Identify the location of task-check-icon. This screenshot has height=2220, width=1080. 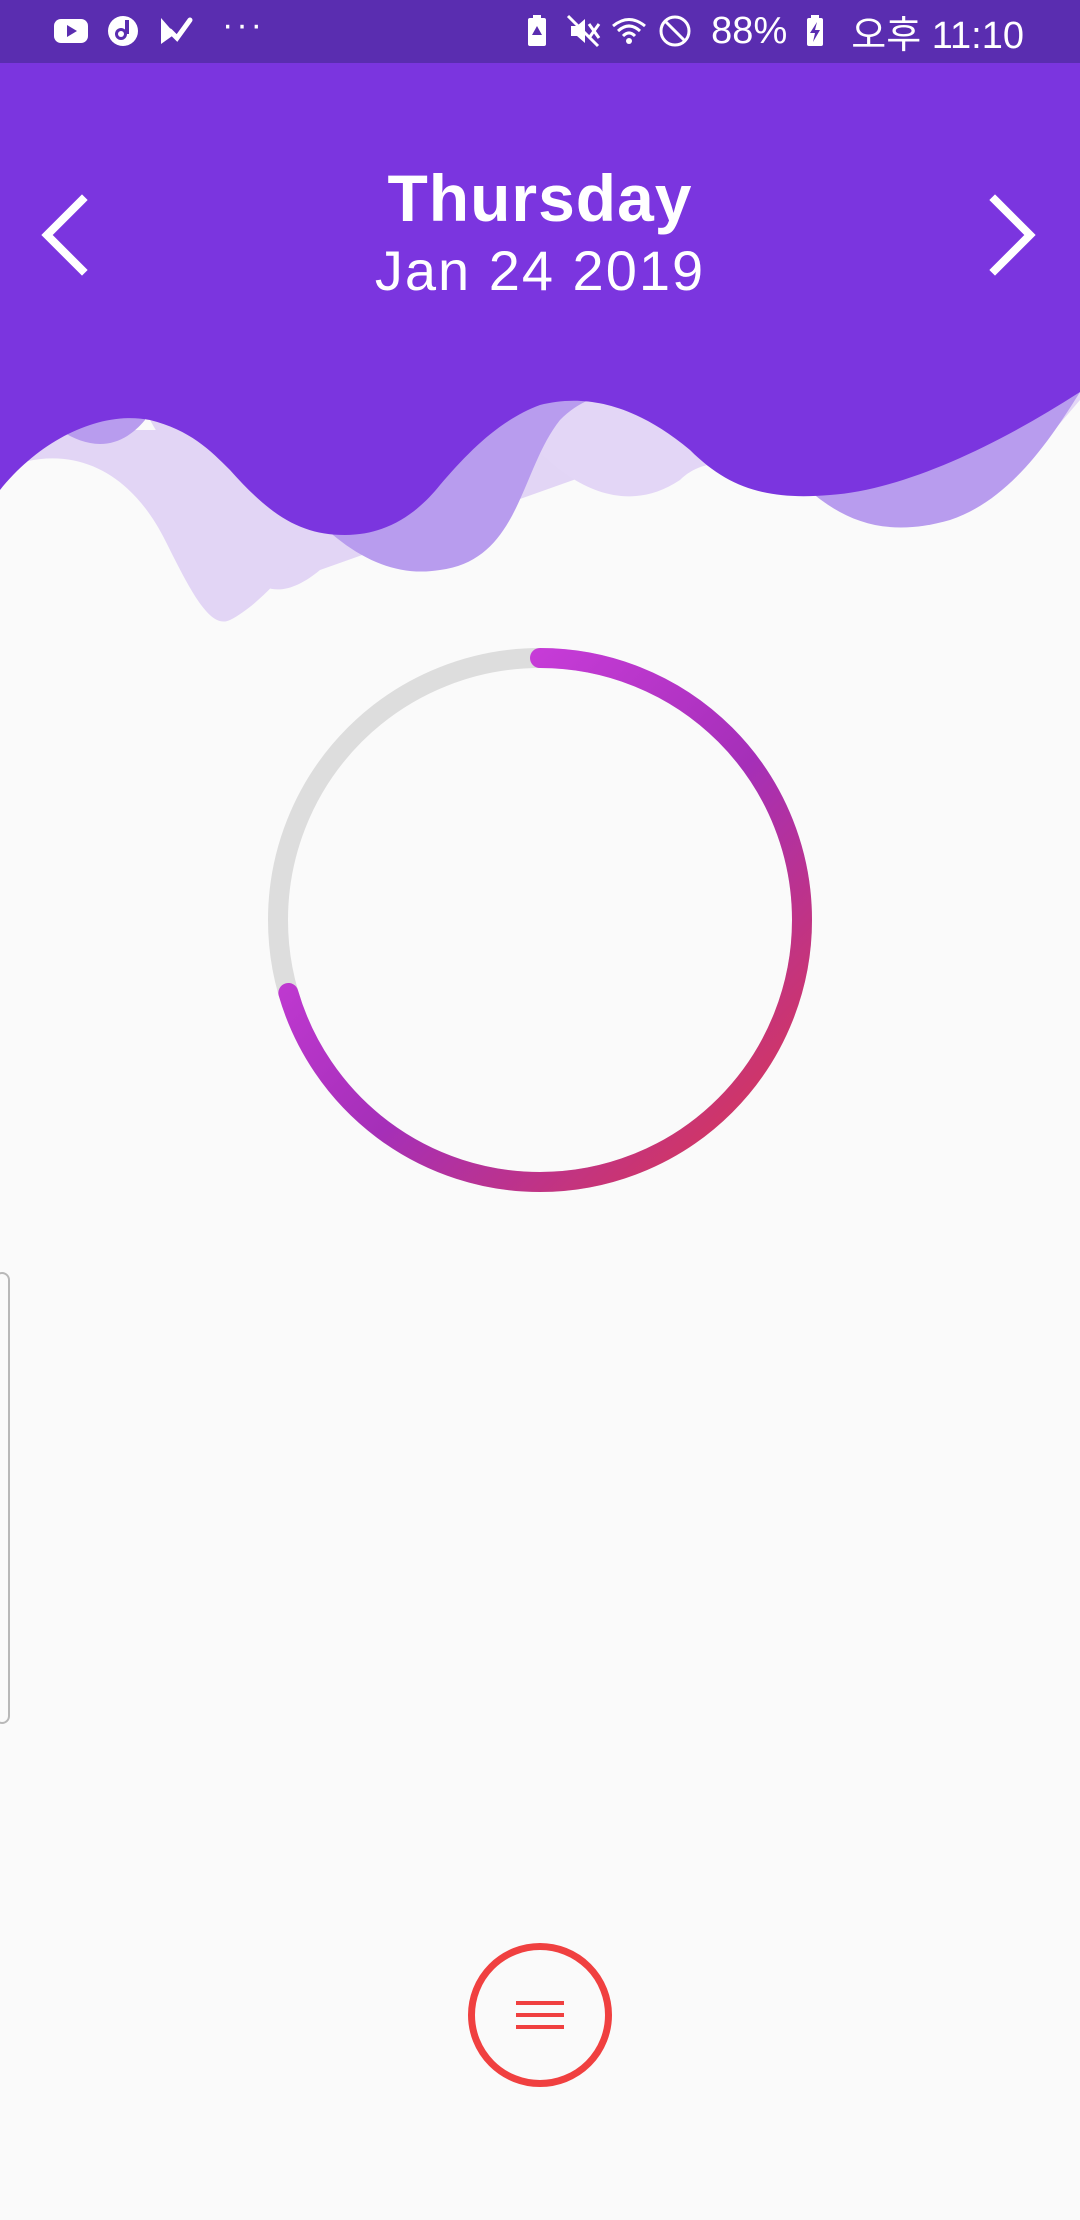
(175, 31).